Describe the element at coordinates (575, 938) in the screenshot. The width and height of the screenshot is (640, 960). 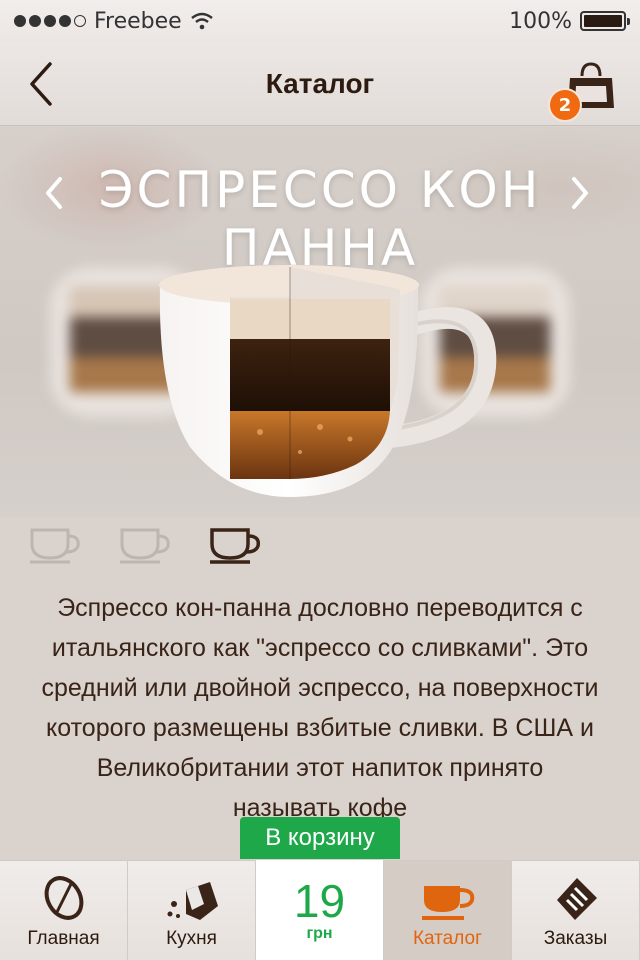
I see `tab-orders-label: Заказы` at that location.